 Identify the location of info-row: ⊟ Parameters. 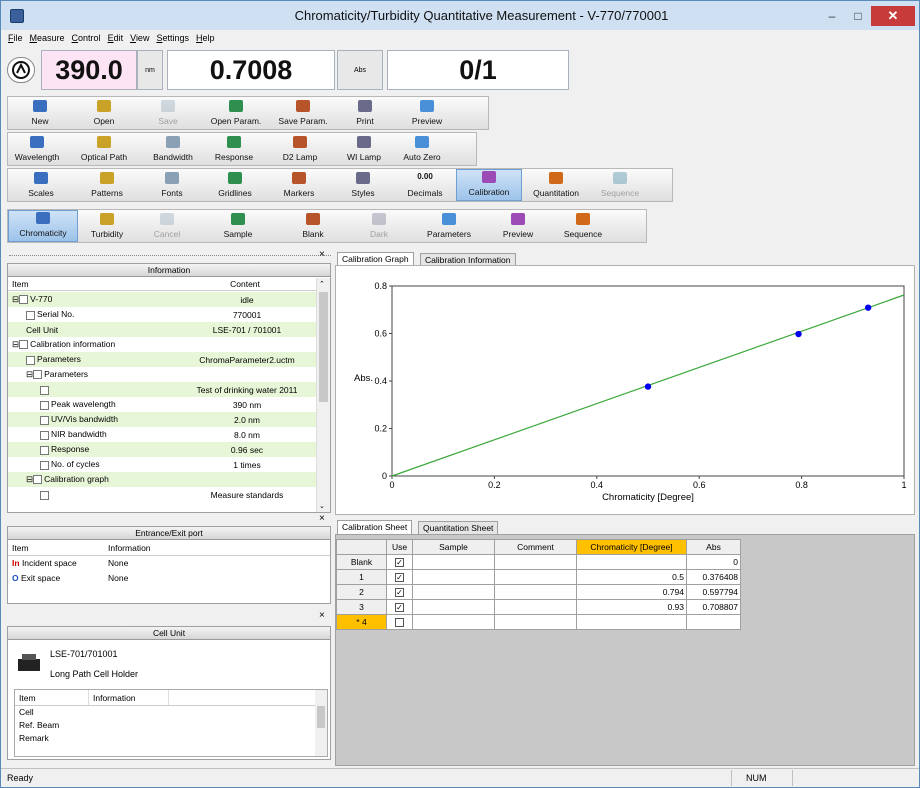
(162, 374).